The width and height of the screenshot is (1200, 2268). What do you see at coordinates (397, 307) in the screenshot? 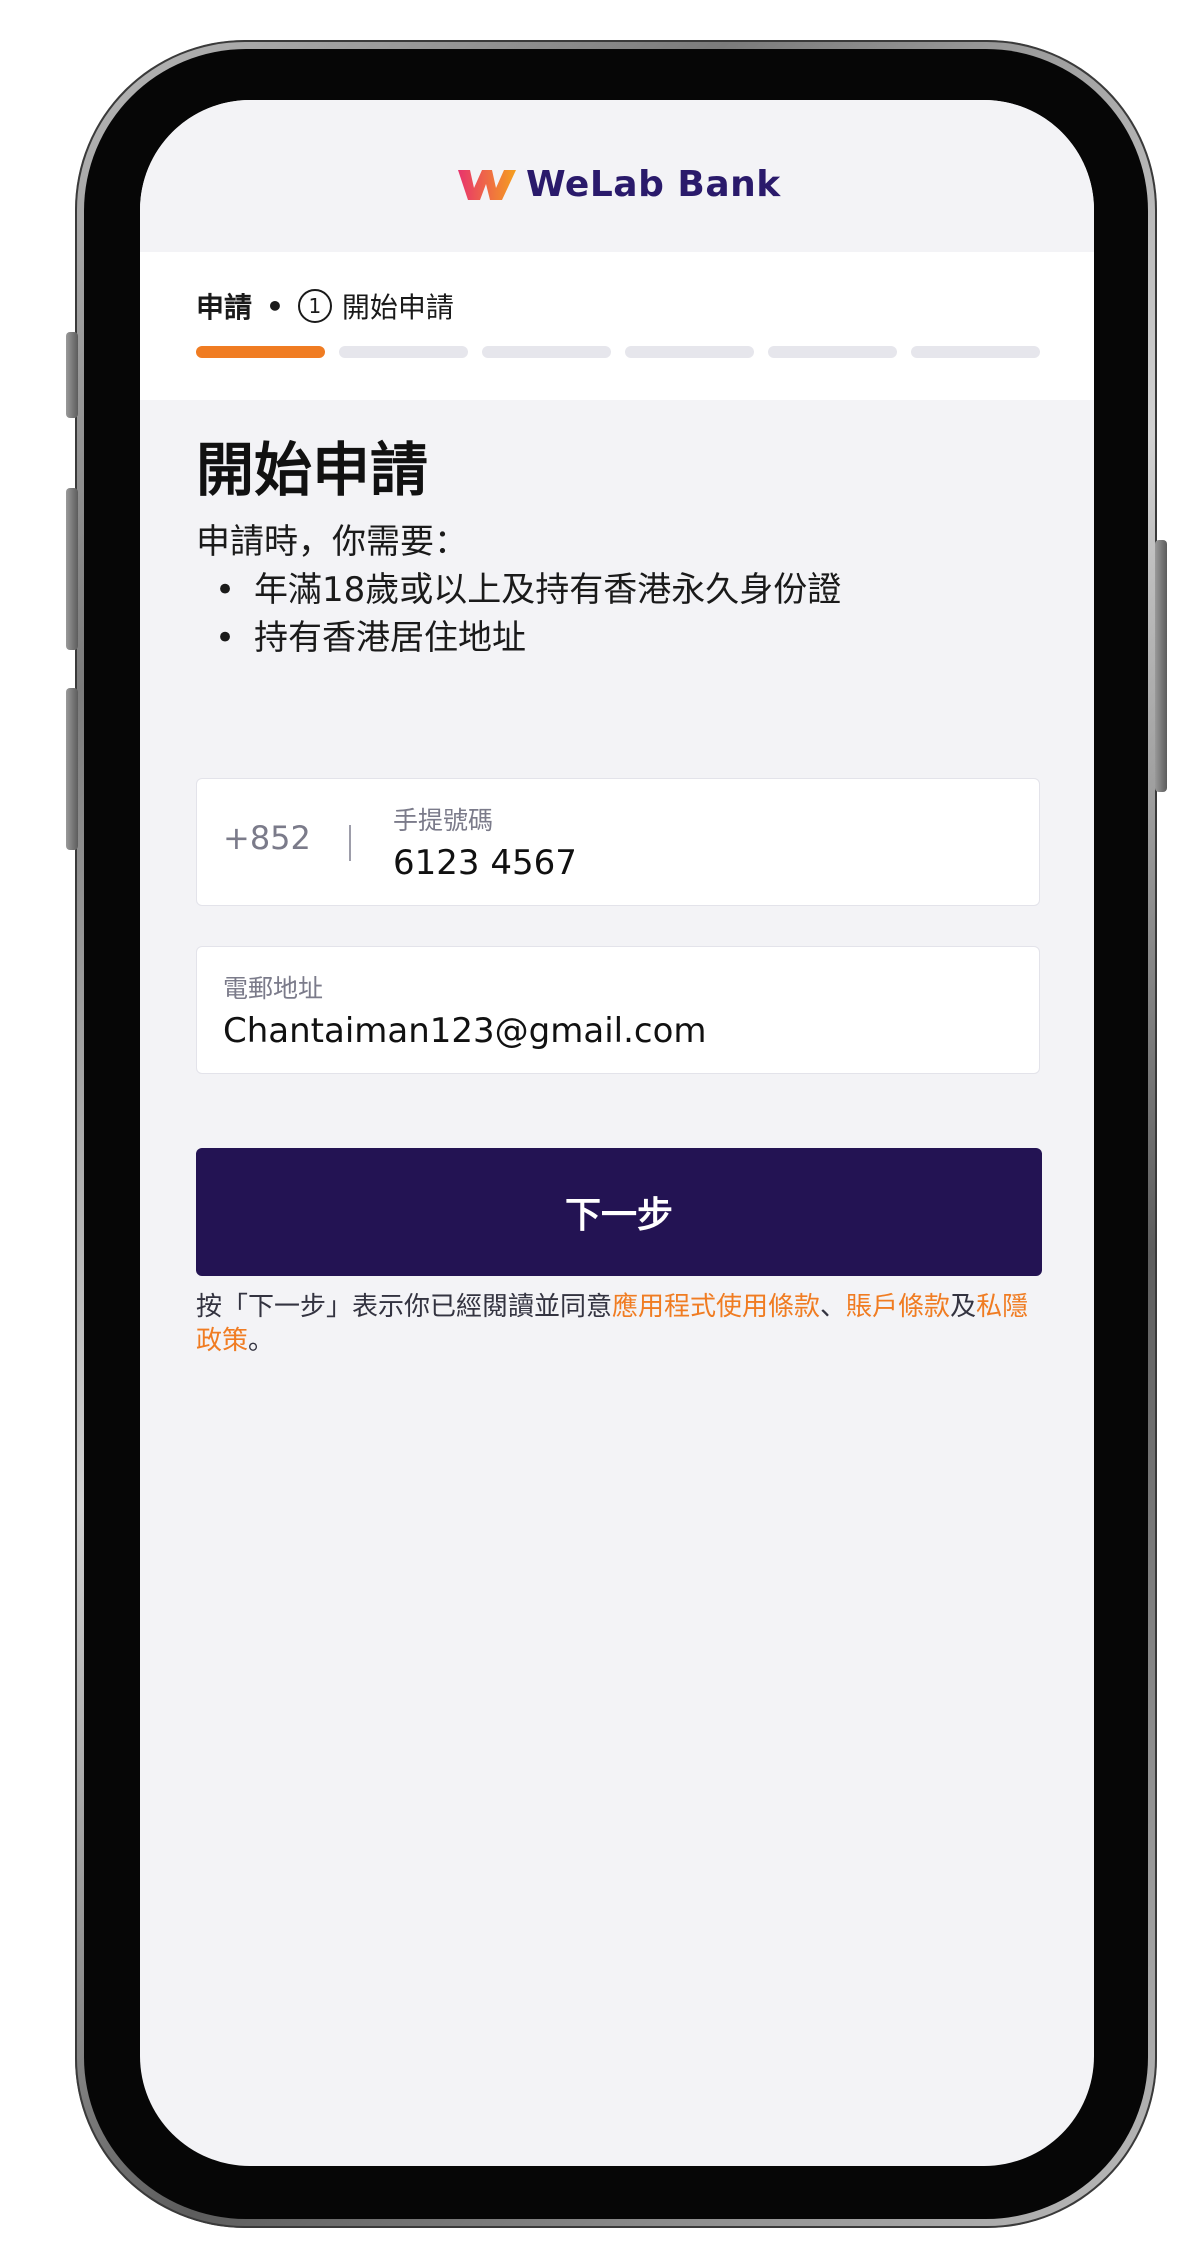
I see `step-title: 開始申請` at bounding box center [397, 307].